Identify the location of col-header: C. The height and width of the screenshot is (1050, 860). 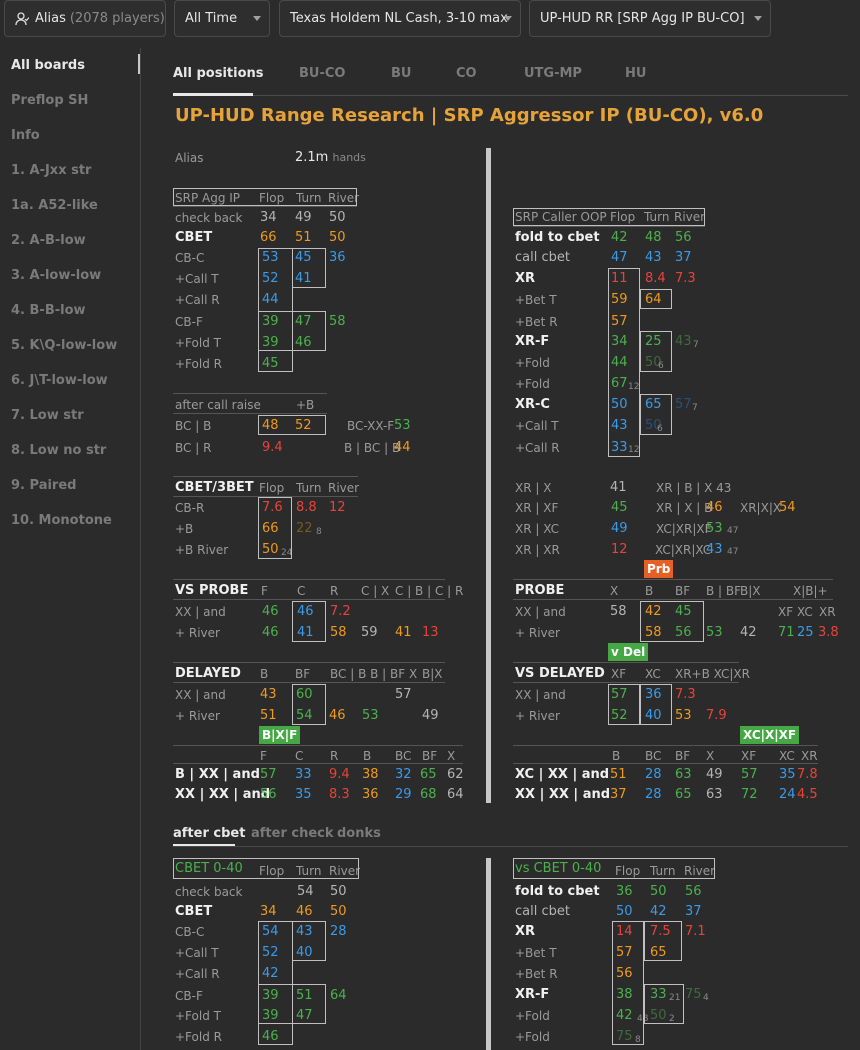
(299, 756).